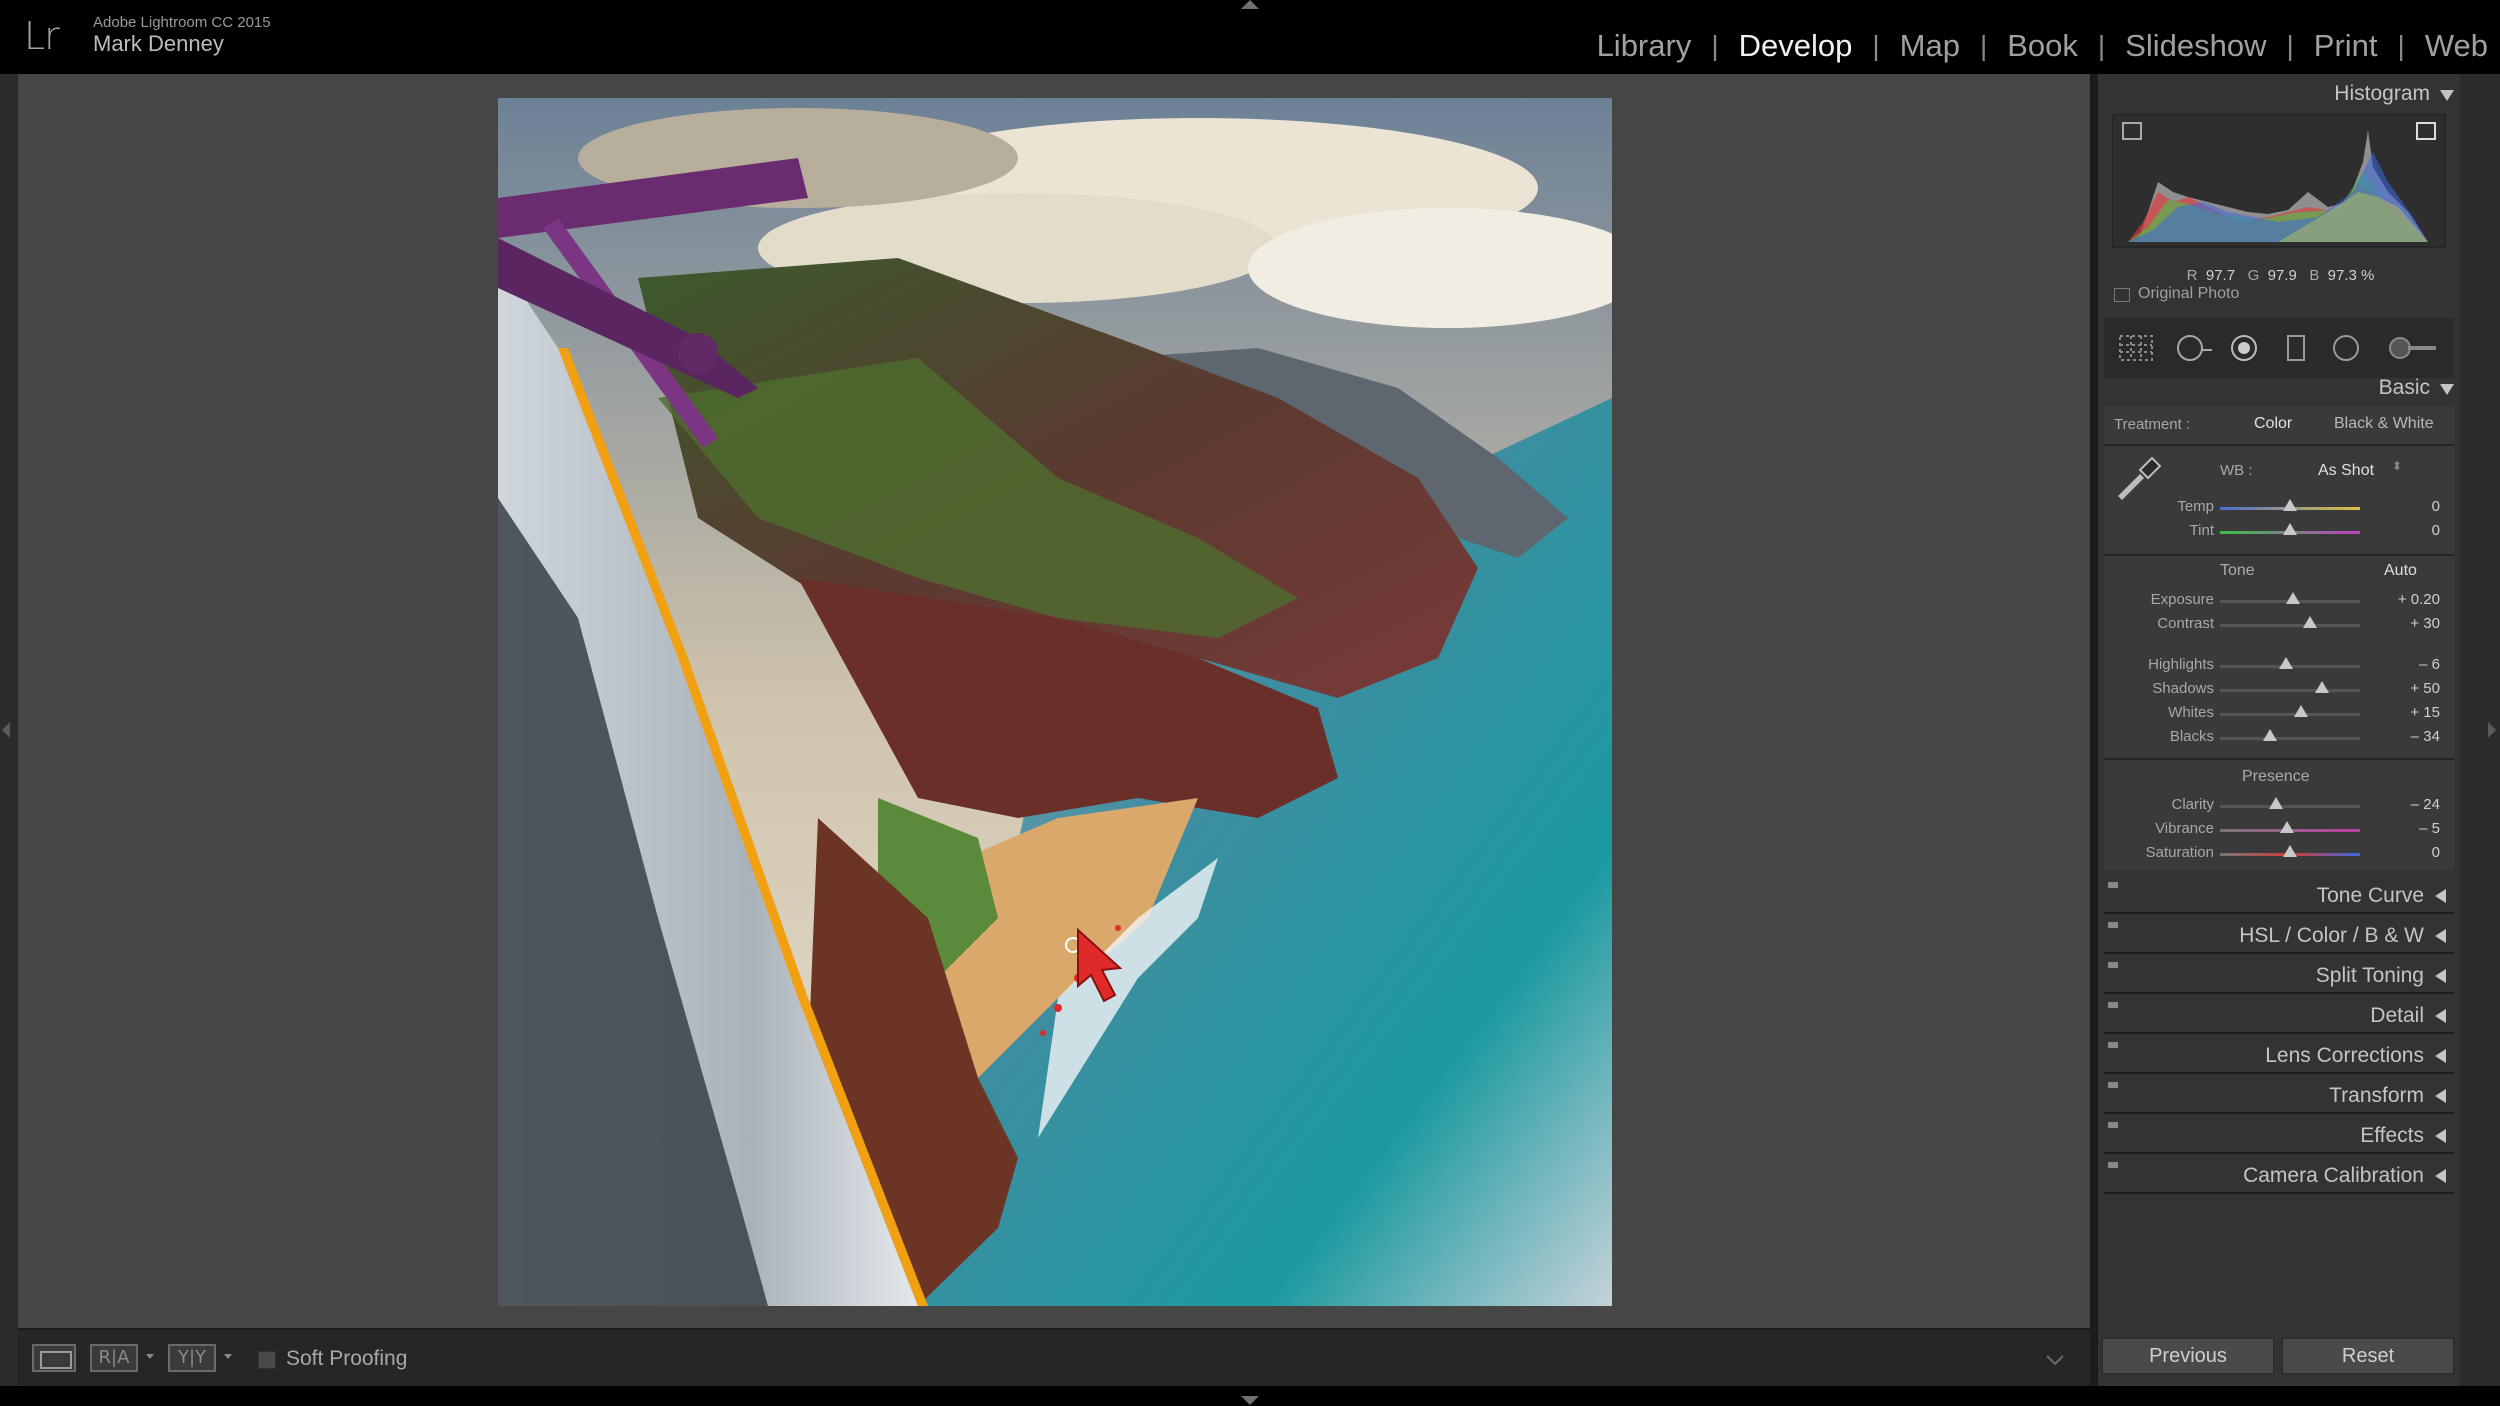 This screenshot has height=1406, width=2500. I want to click on graduated-filter-icon, so click(2296, 348).